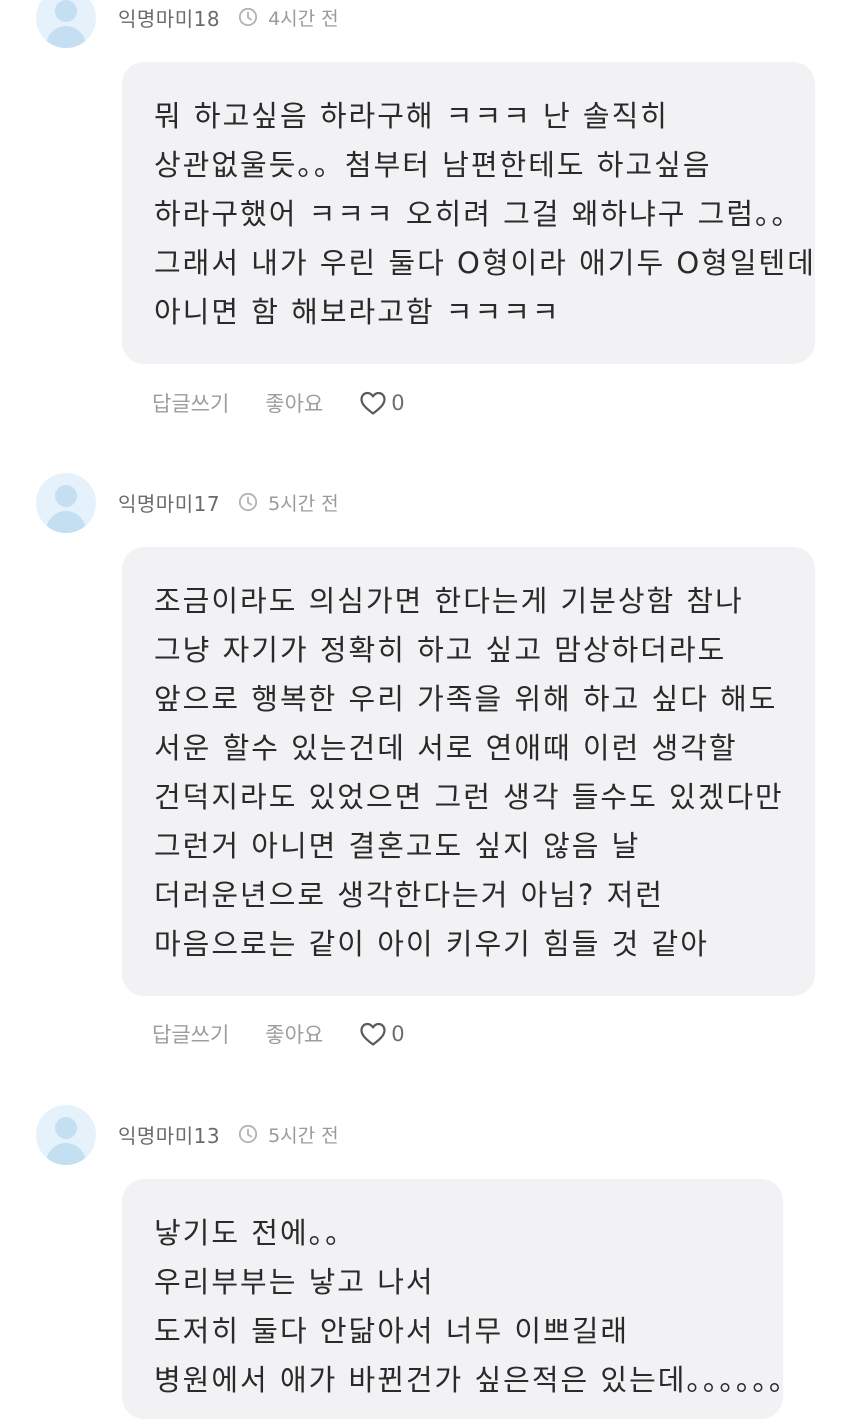 This screenshot has height=1419, width=850. Describe the element at coordinates (469, 797) in the screenshot. I see `comment-text-line: 건덕지라도 있었으면 그런 생각 들수도 있겠다만` at that location.